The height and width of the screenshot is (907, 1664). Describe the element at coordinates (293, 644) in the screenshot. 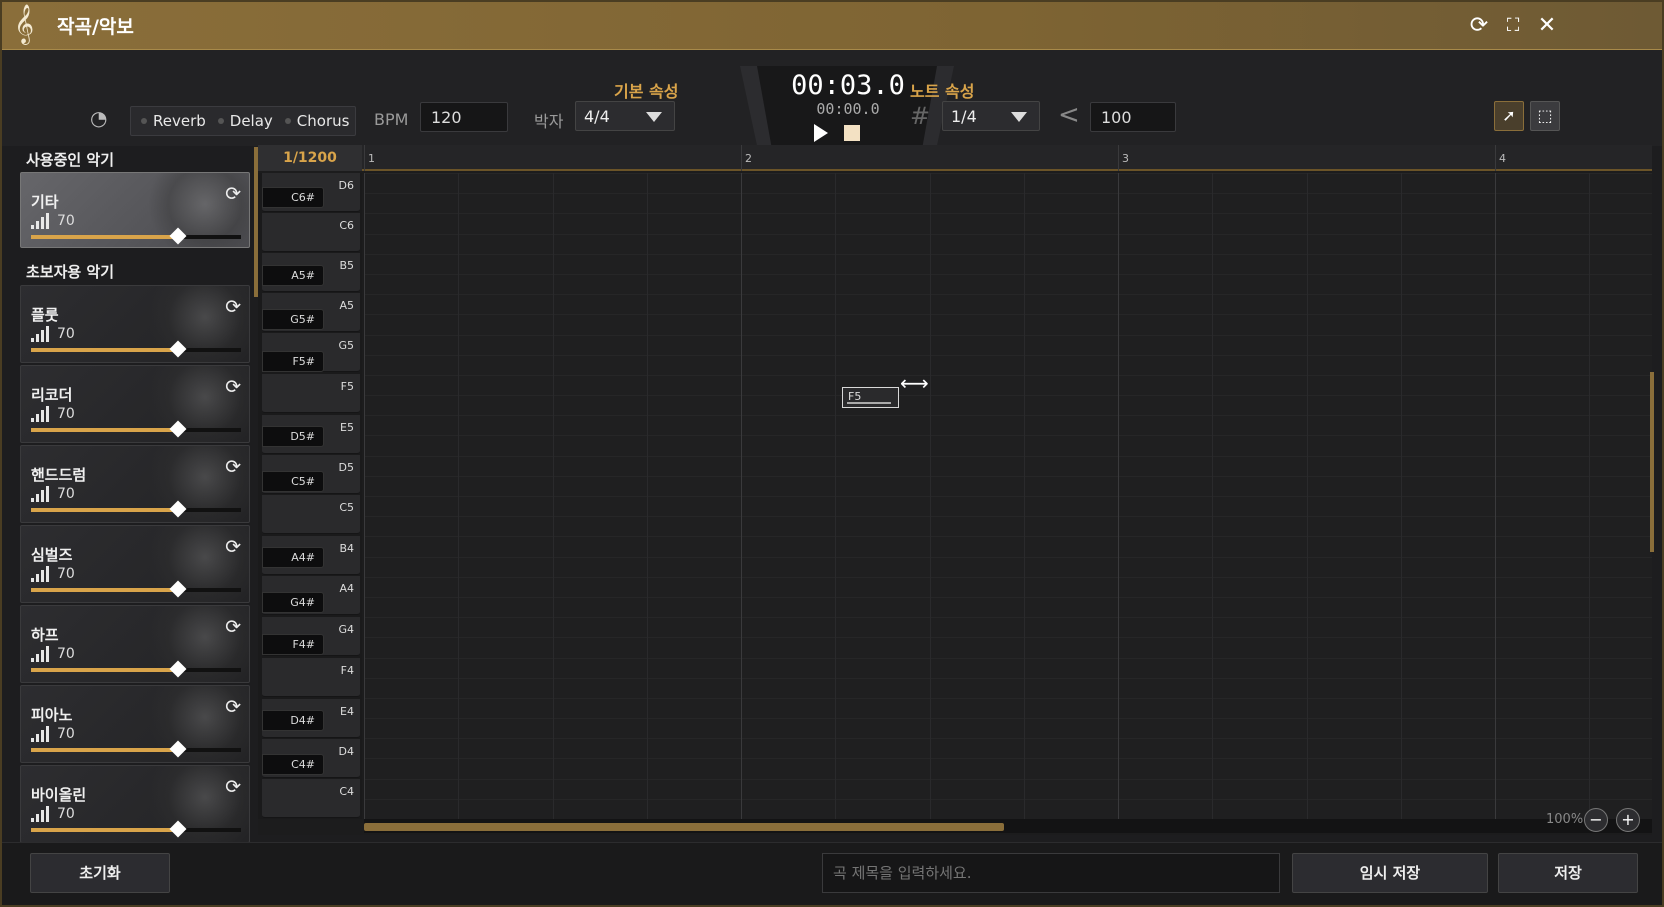

I see `black-key: F4#` at that location.